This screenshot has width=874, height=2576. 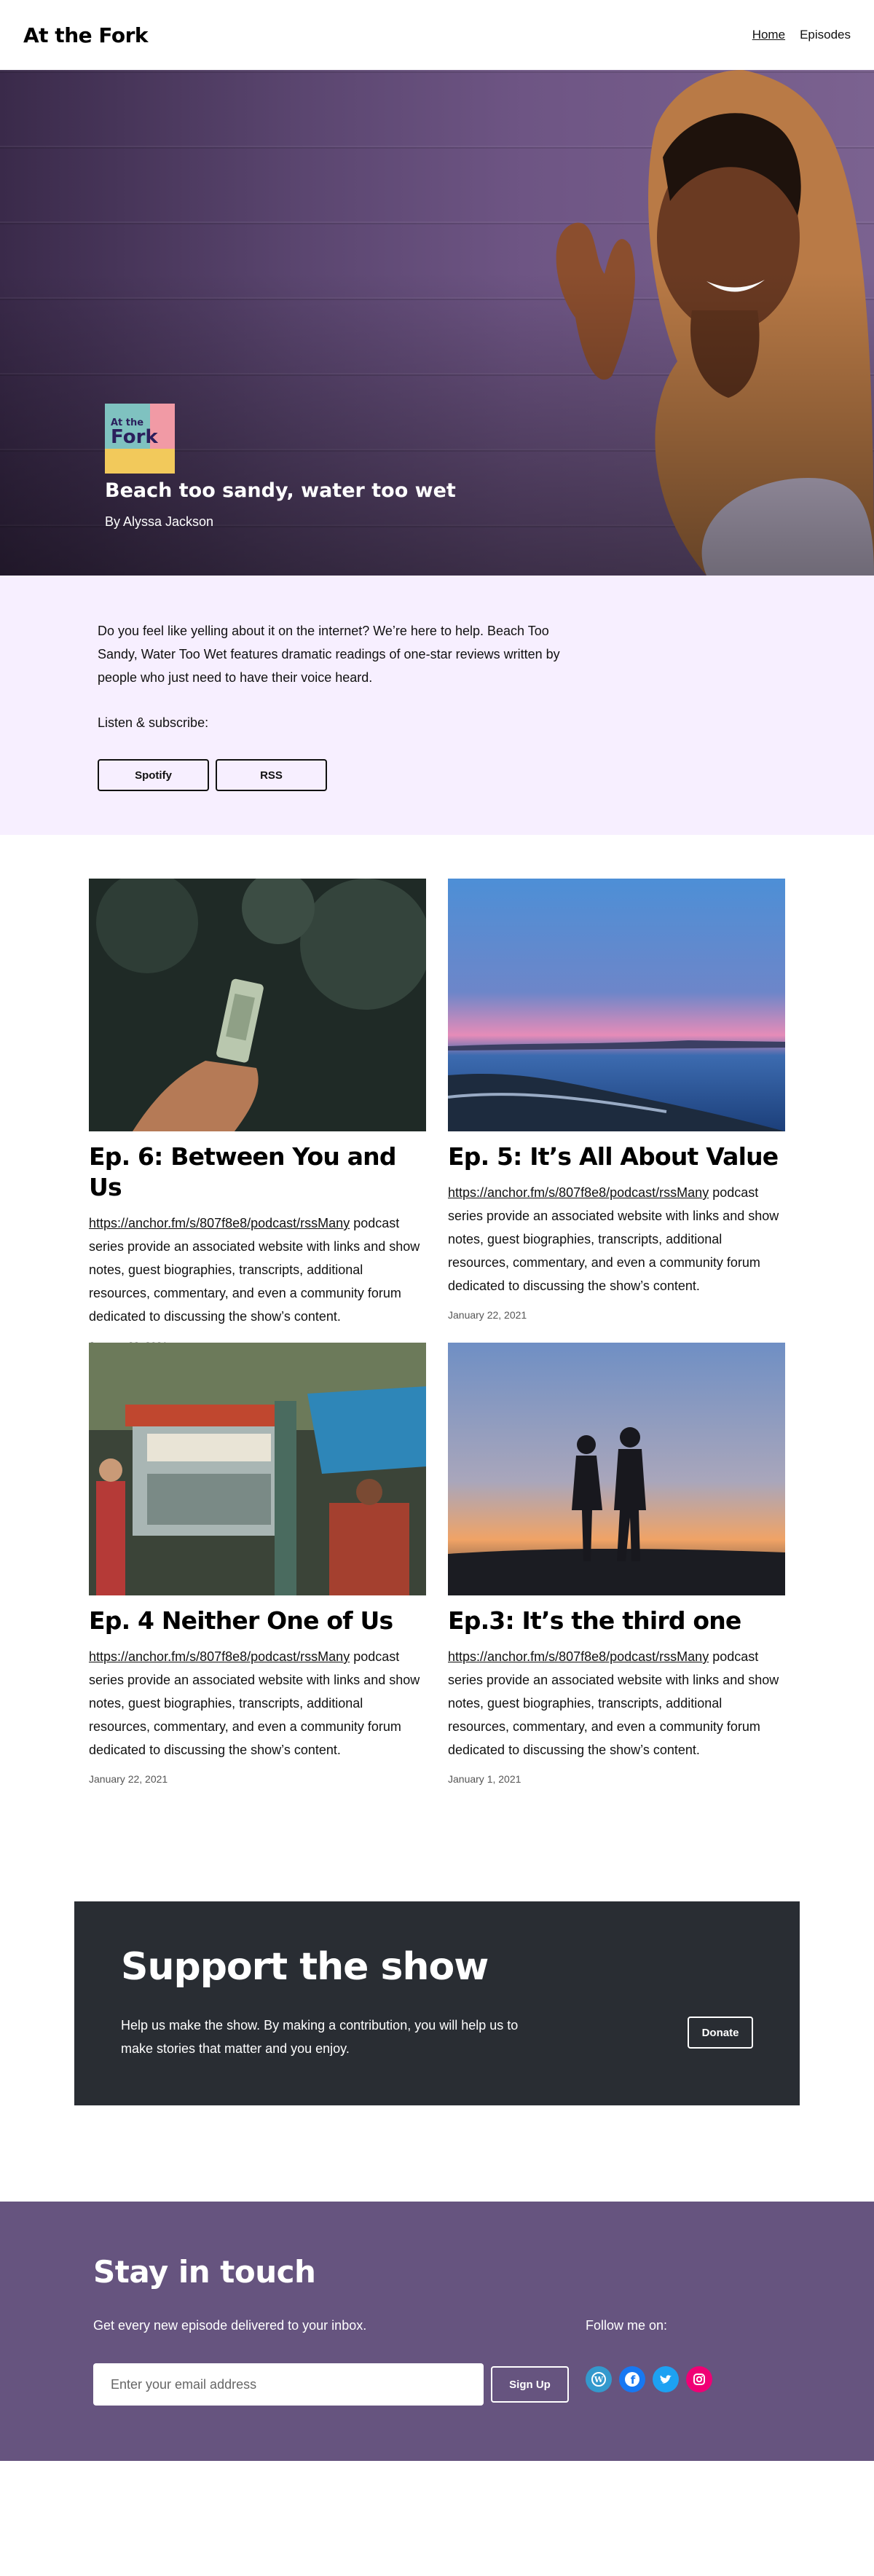 I want to click on signup-button: Sign Up, so click(x=530, y=2384).